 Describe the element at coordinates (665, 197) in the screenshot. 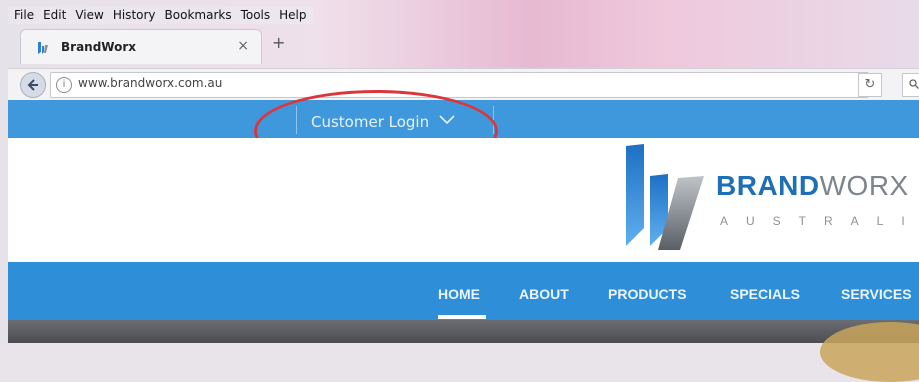

I see `brandworx-logo-icon` at that location.